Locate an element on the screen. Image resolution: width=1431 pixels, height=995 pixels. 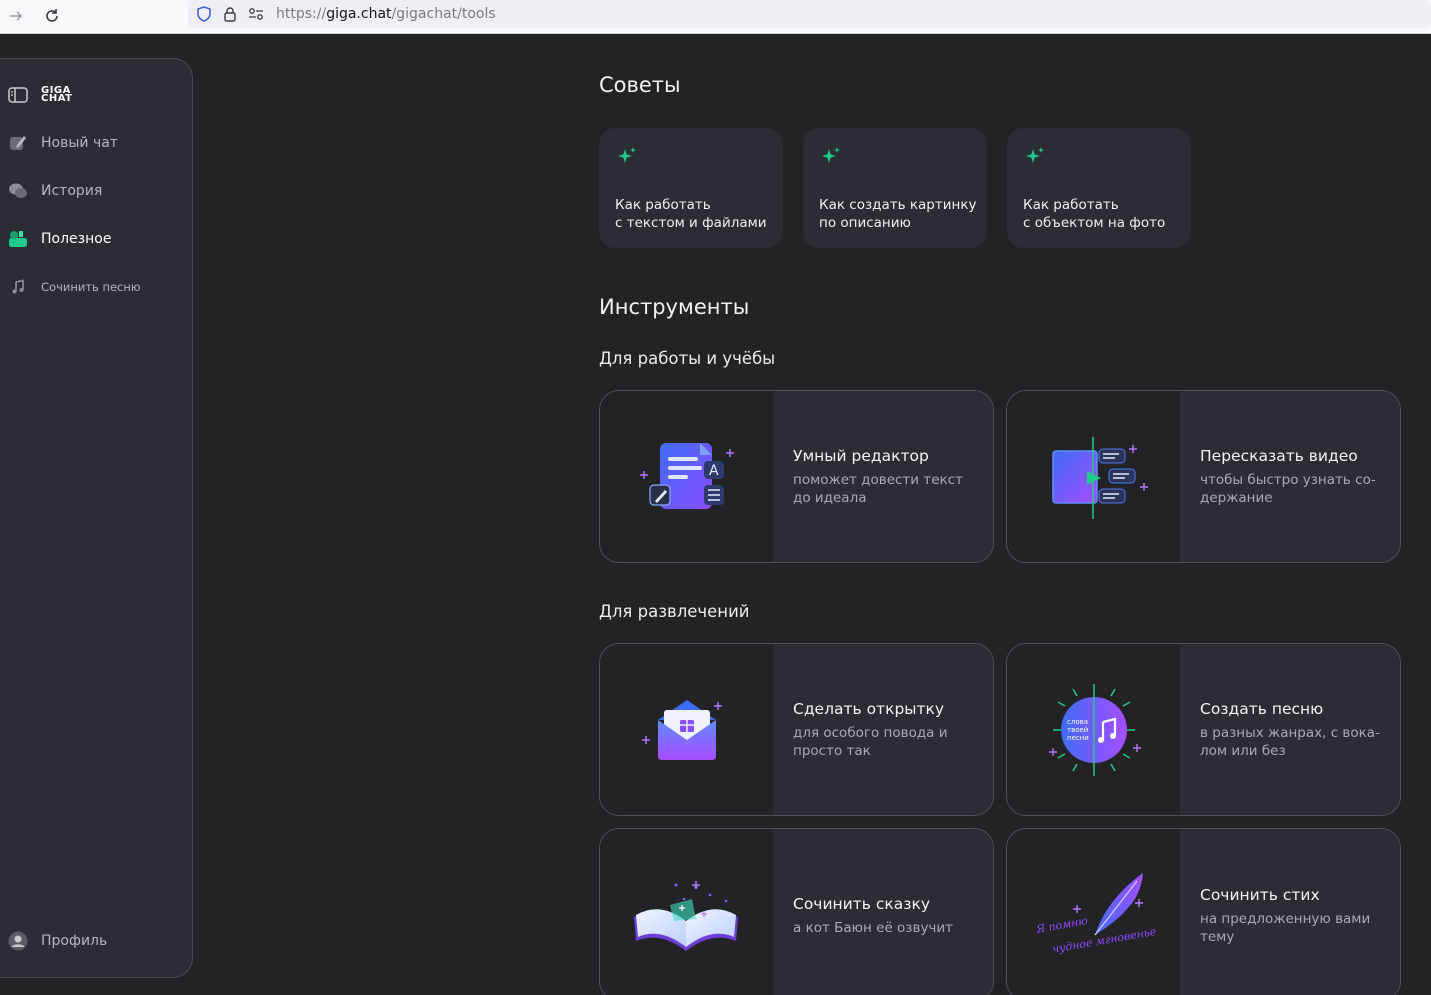
shield-icon is located at coordinates (204, 14).